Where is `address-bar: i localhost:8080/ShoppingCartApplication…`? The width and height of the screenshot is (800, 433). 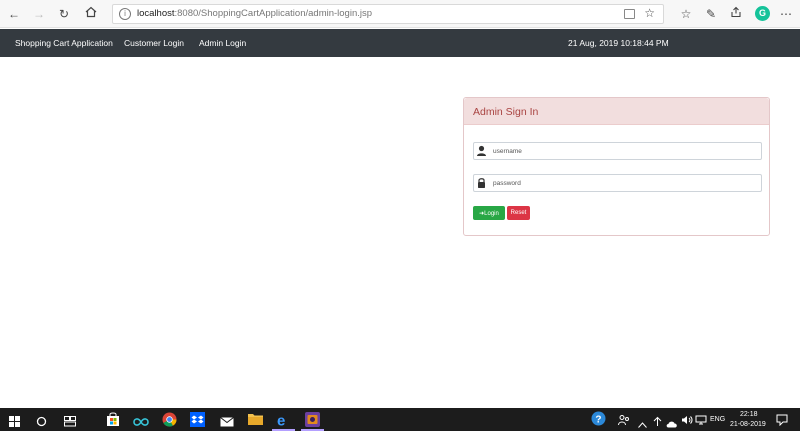
address-bar: i localhost:8080/ShoppingCartApplication… is located at coordinates (388, 14).